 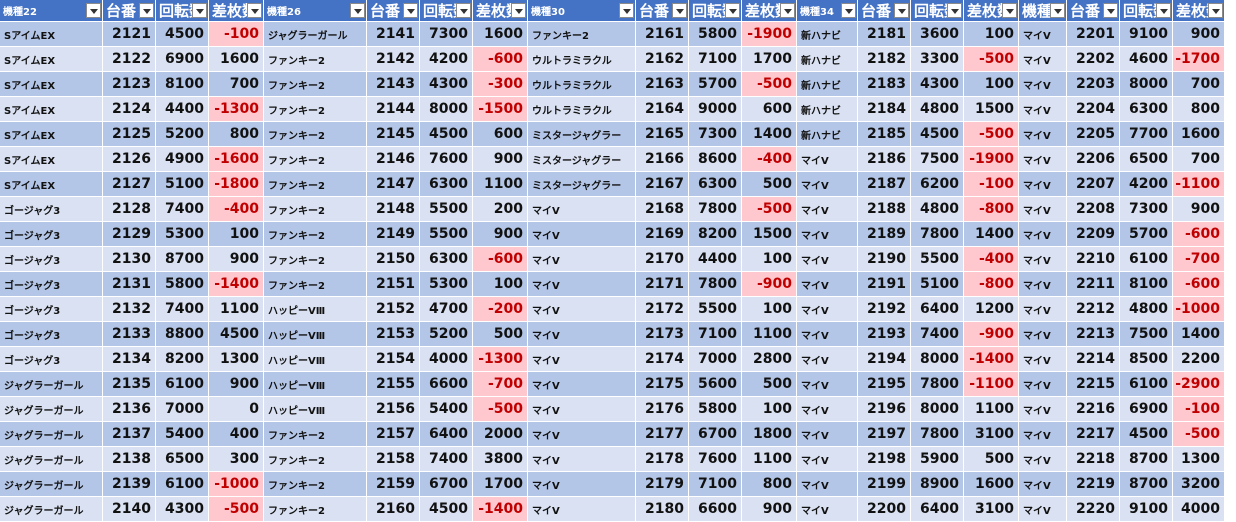 What do you see at coordinates (236, 484) in the screenshot?
I see `cell-diff: -1000` at bounding box center [236, 484].